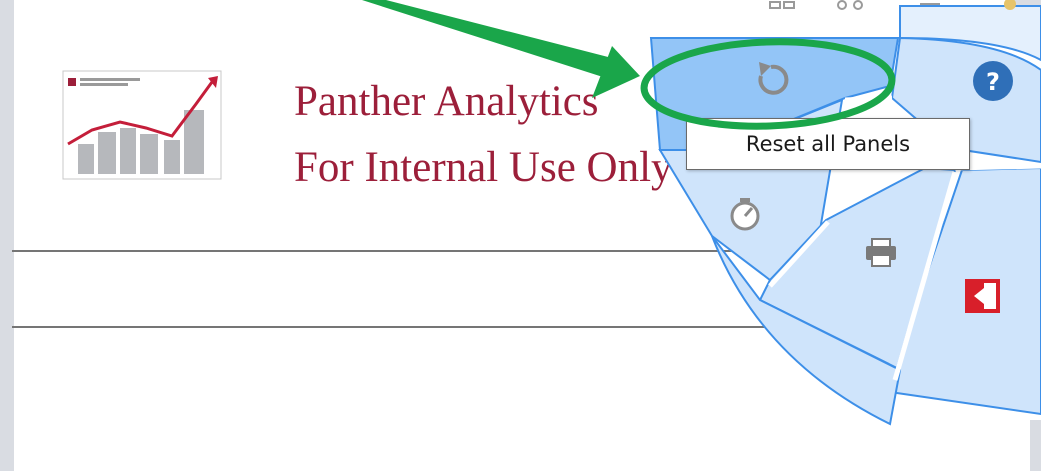 This screenshot has width=1041, height=471. I want to click on export-icon, so click(982, 296).